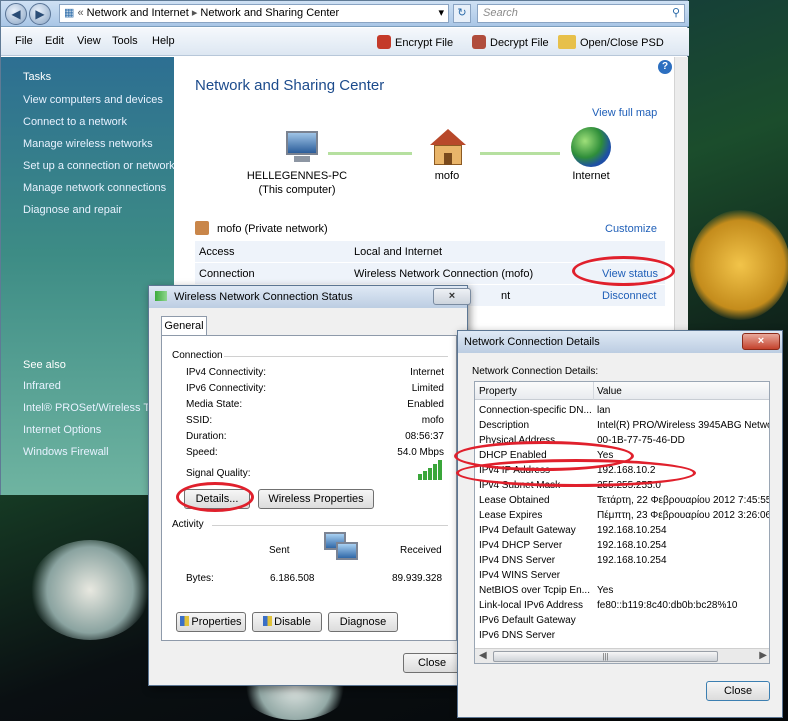  I want to click on search-input: Search ⚲, so click(581, 13).